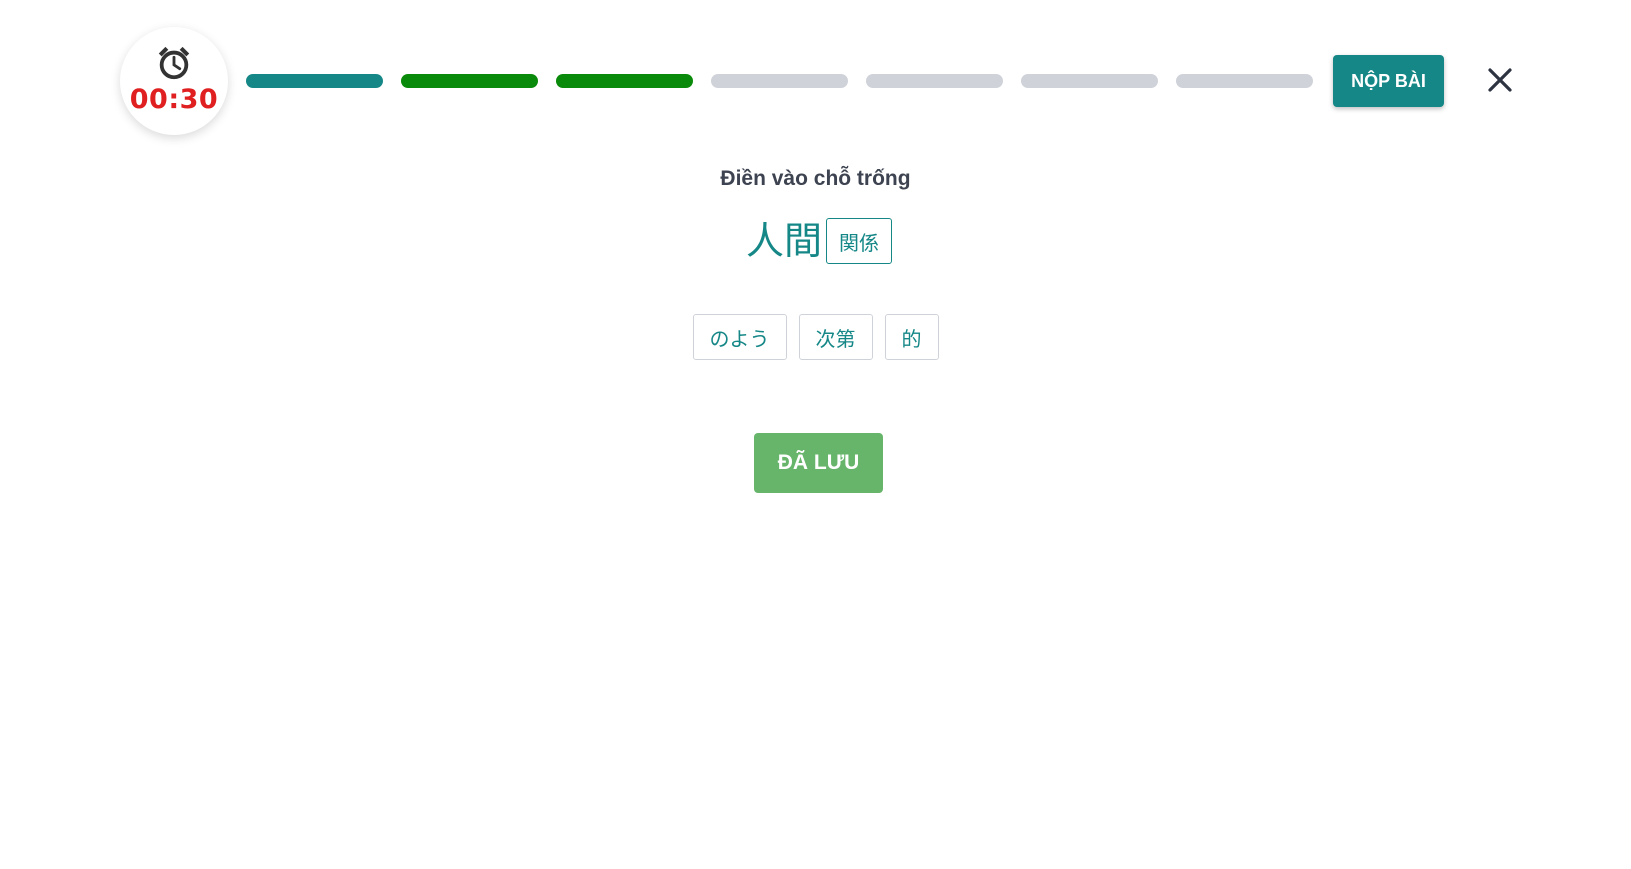 The image size is (1631, 869). I want to click on question-sentence: 人間 関係, so click(819, 241).